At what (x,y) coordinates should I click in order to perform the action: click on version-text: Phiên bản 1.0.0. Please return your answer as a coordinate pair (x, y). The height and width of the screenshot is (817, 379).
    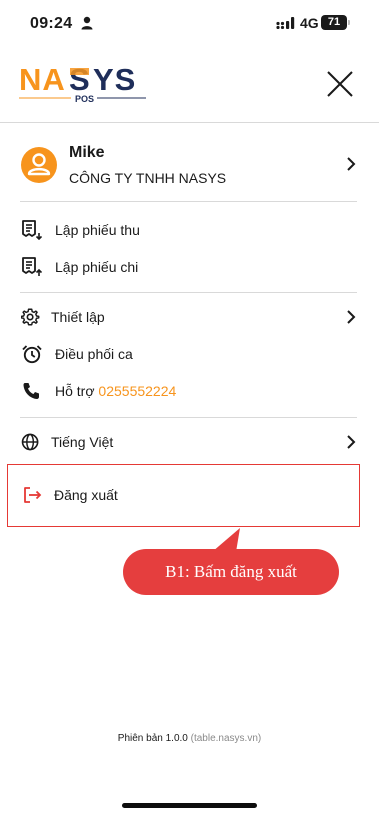
    Looking at the image, I should click on (152, 738).